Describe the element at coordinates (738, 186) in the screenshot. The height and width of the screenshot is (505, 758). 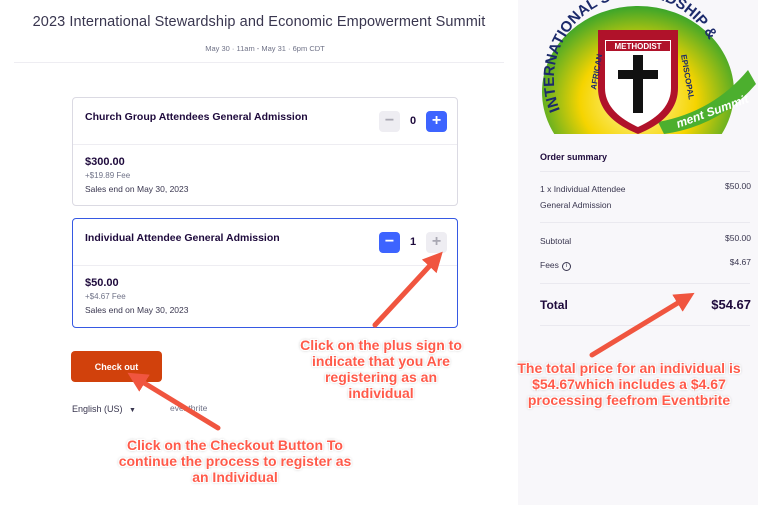
I see `line-item-value: $50.00` at that location.